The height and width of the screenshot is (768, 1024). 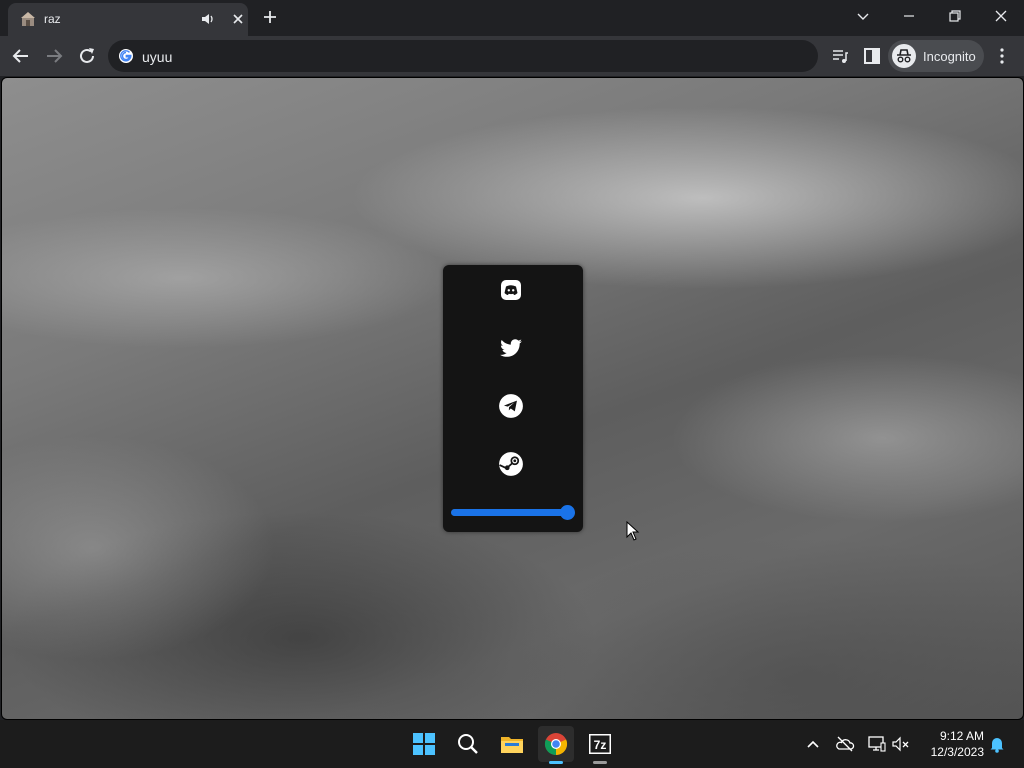 I want to click on file-explorer-button, so click(x=512, y=744).